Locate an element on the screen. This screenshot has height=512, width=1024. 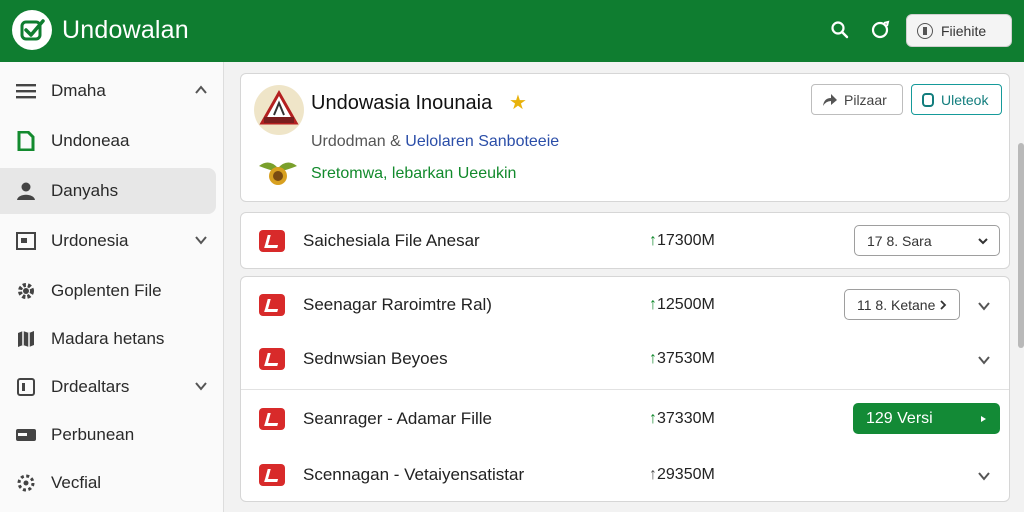
divider is located at coordinates (625, 389).